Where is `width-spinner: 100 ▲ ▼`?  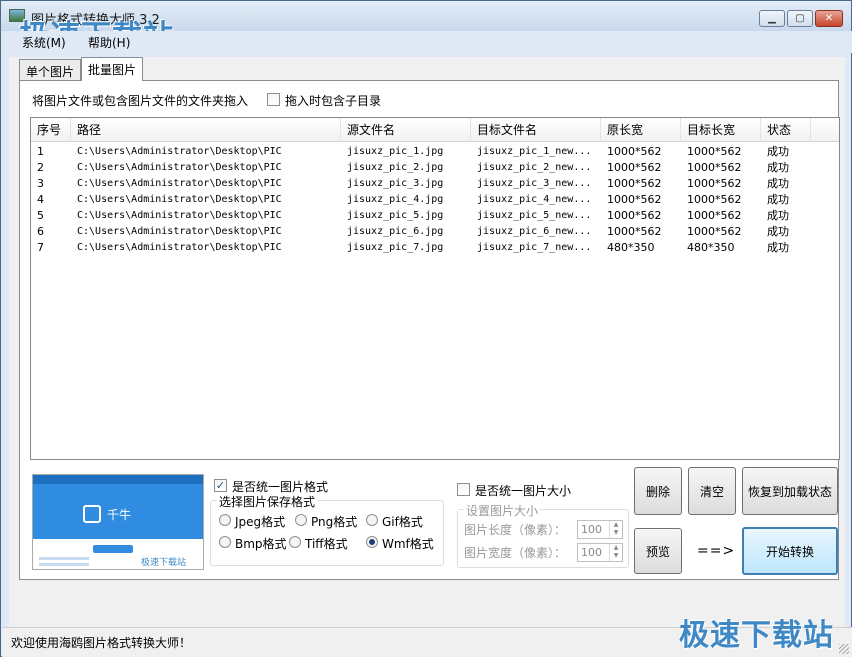
width-spinner: 100 ▲ ▼ is located at coordinates (600, 552).